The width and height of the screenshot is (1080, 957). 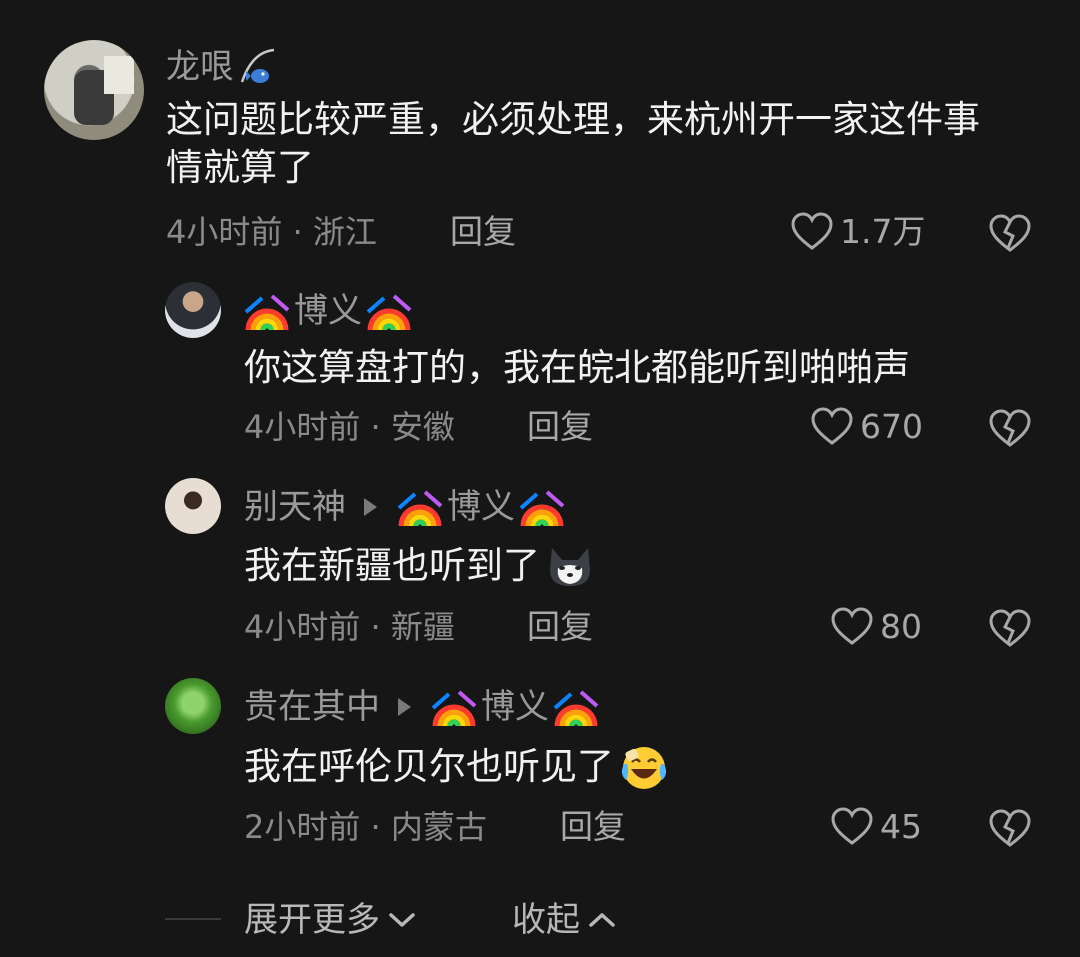 I want to click on reply-author: 博义, so click(x=328, y=311).